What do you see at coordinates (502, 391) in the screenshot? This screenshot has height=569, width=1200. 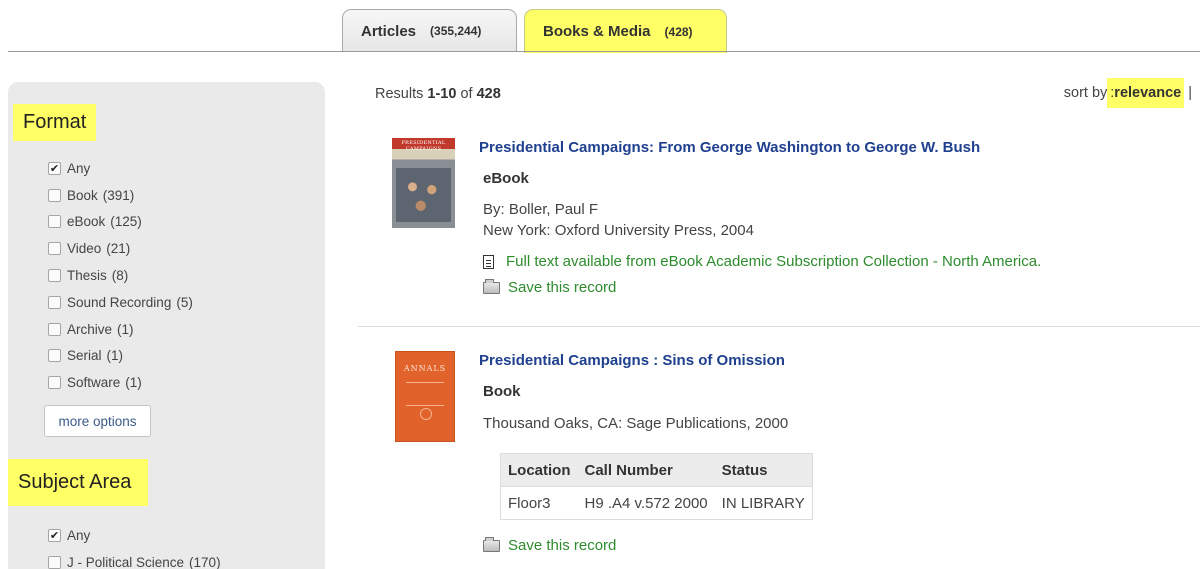 I see `record-format: Book` at bounding box center [502, 391].